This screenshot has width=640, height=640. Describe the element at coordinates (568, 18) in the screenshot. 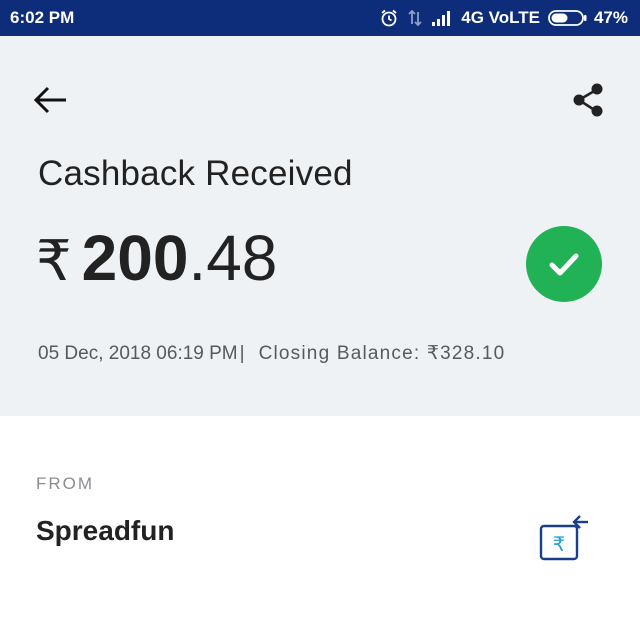

I see `battery-icon` at that location.